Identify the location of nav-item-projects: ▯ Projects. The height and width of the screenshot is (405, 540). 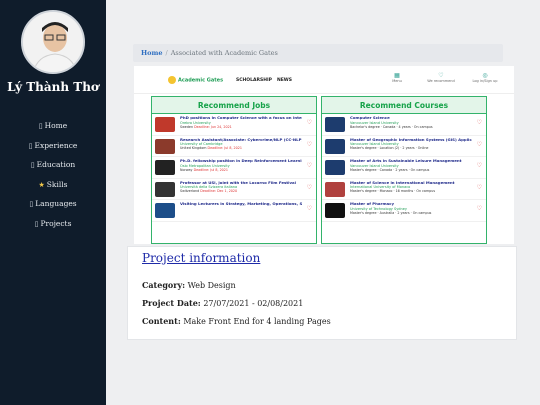
(53, 224).